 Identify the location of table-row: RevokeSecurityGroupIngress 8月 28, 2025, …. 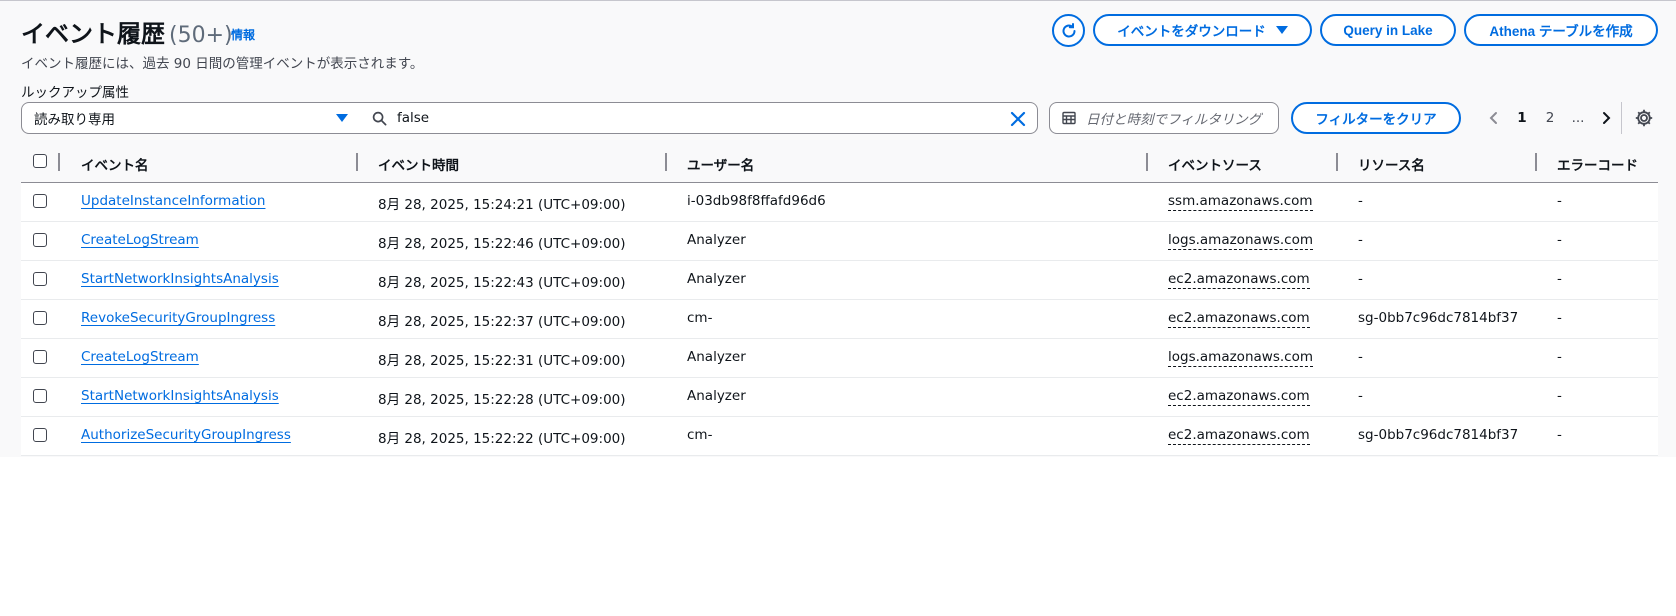
(839, 319).